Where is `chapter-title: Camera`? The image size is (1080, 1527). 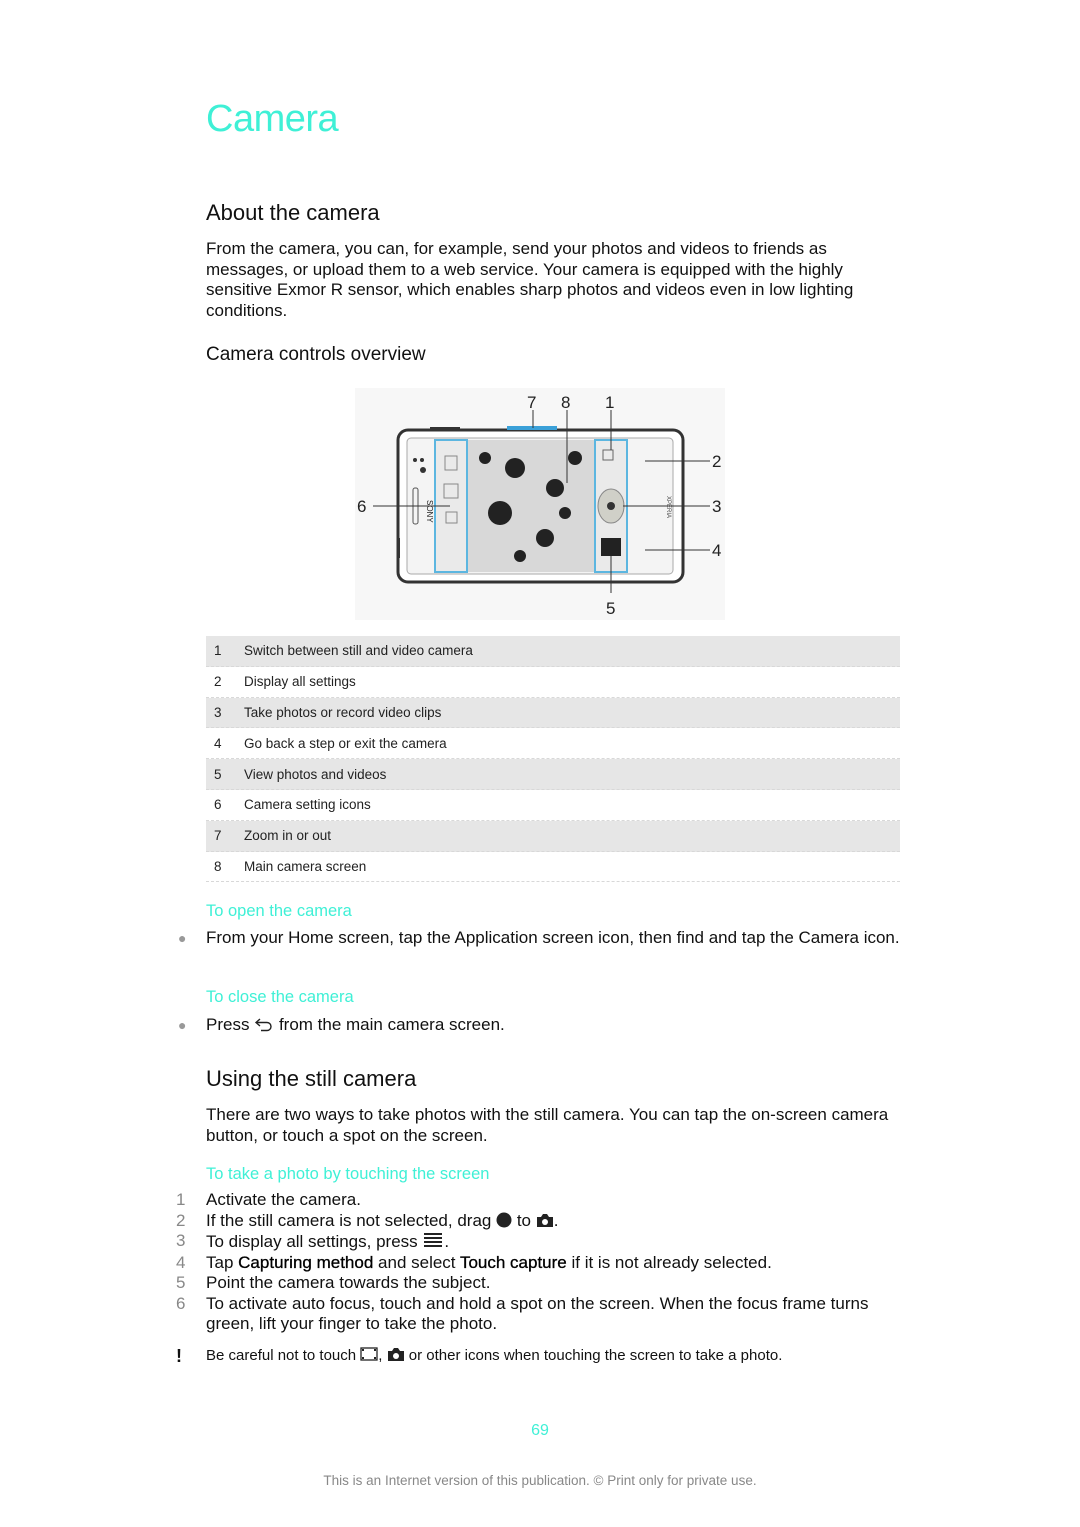 chapter-title: Camera is located at coordinates (272, 119).